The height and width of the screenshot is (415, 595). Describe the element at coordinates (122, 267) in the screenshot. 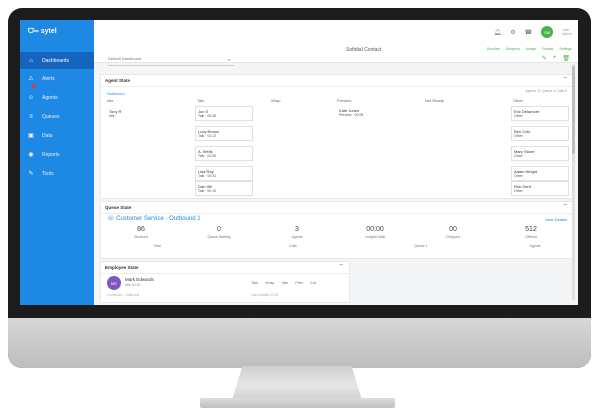

I see `employee-state-title: Employee State` at that location.